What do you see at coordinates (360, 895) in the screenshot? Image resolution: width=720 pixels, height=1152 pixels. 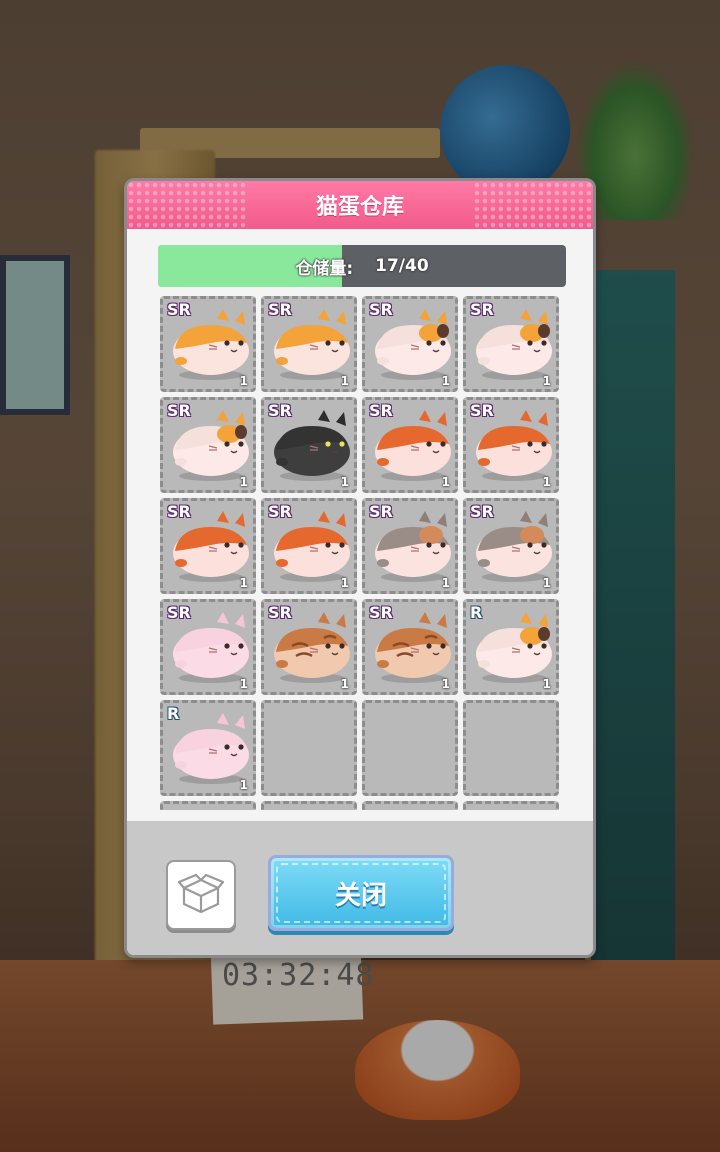 I see `close-button-label: 关闭` at bounding box center [360, 895].